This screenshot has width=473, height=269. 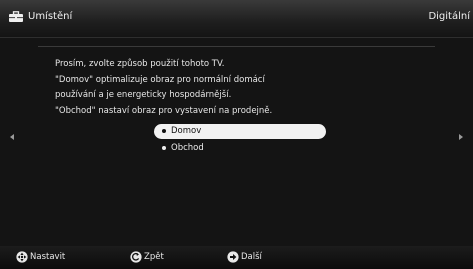 I want to click on back-label: Zpět, so click(x=154, y=257).